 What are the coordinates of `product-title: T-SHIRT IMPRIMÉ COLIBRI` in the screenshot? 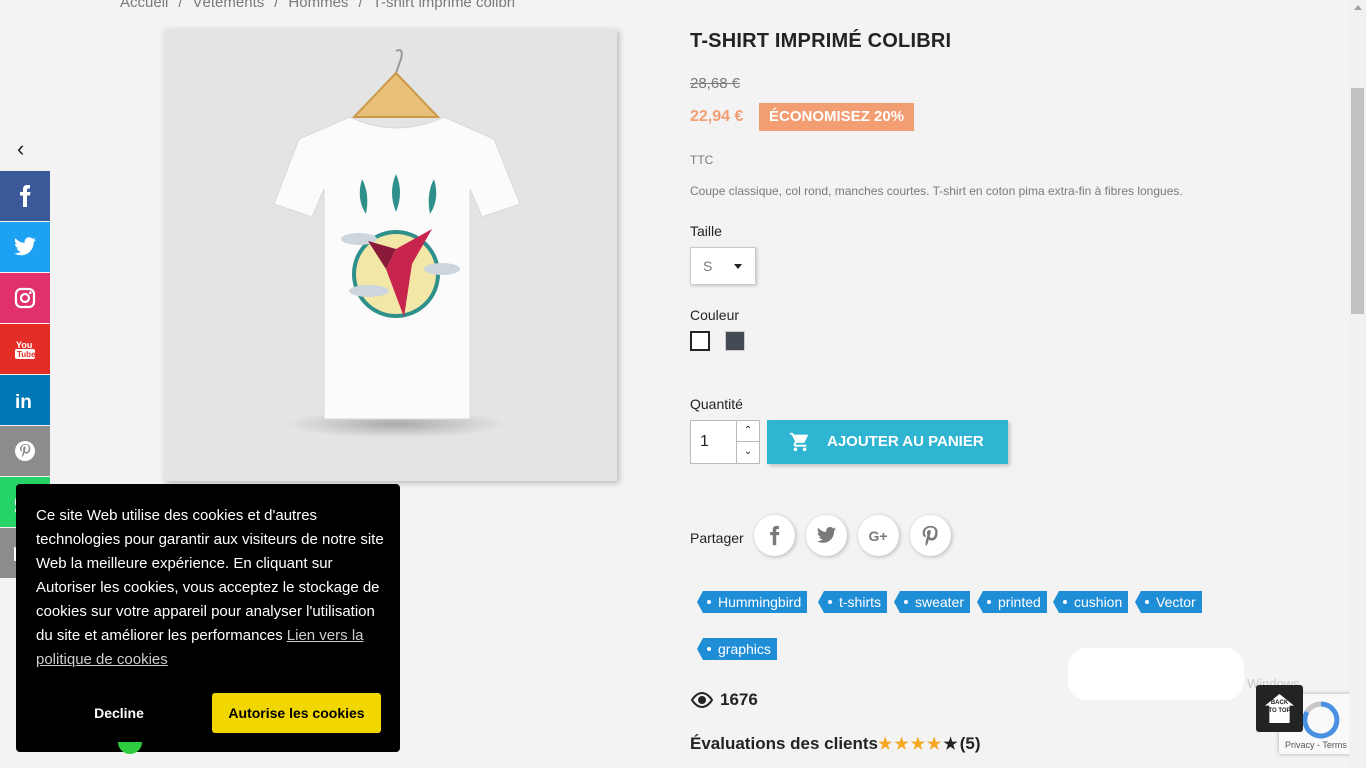 It's located at (821, 41).